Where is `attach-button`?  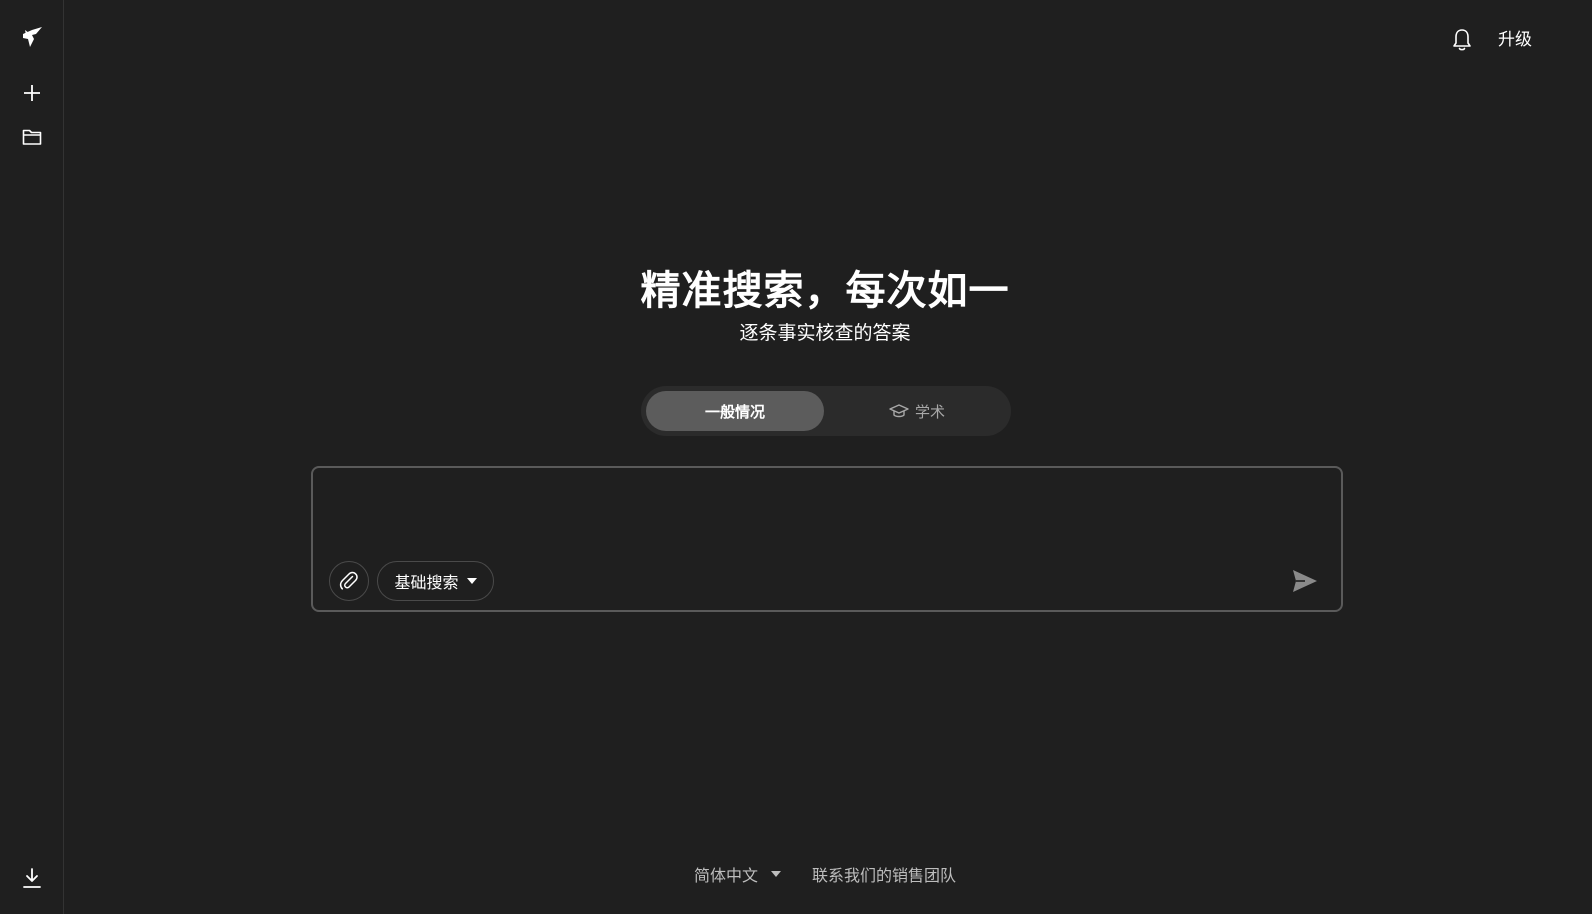 attach-button is located at coordinates (349, 581).